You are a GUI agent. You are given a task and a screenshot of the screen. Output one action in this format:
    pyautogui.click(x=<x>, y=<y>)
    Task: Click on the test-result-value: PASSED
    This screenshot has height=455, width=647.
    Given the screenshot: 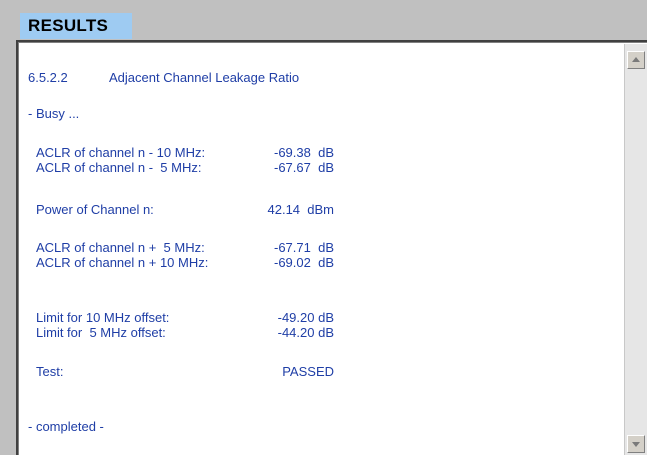 What is the action you would take?
    pyautogui.click(x=308, y=371)
    